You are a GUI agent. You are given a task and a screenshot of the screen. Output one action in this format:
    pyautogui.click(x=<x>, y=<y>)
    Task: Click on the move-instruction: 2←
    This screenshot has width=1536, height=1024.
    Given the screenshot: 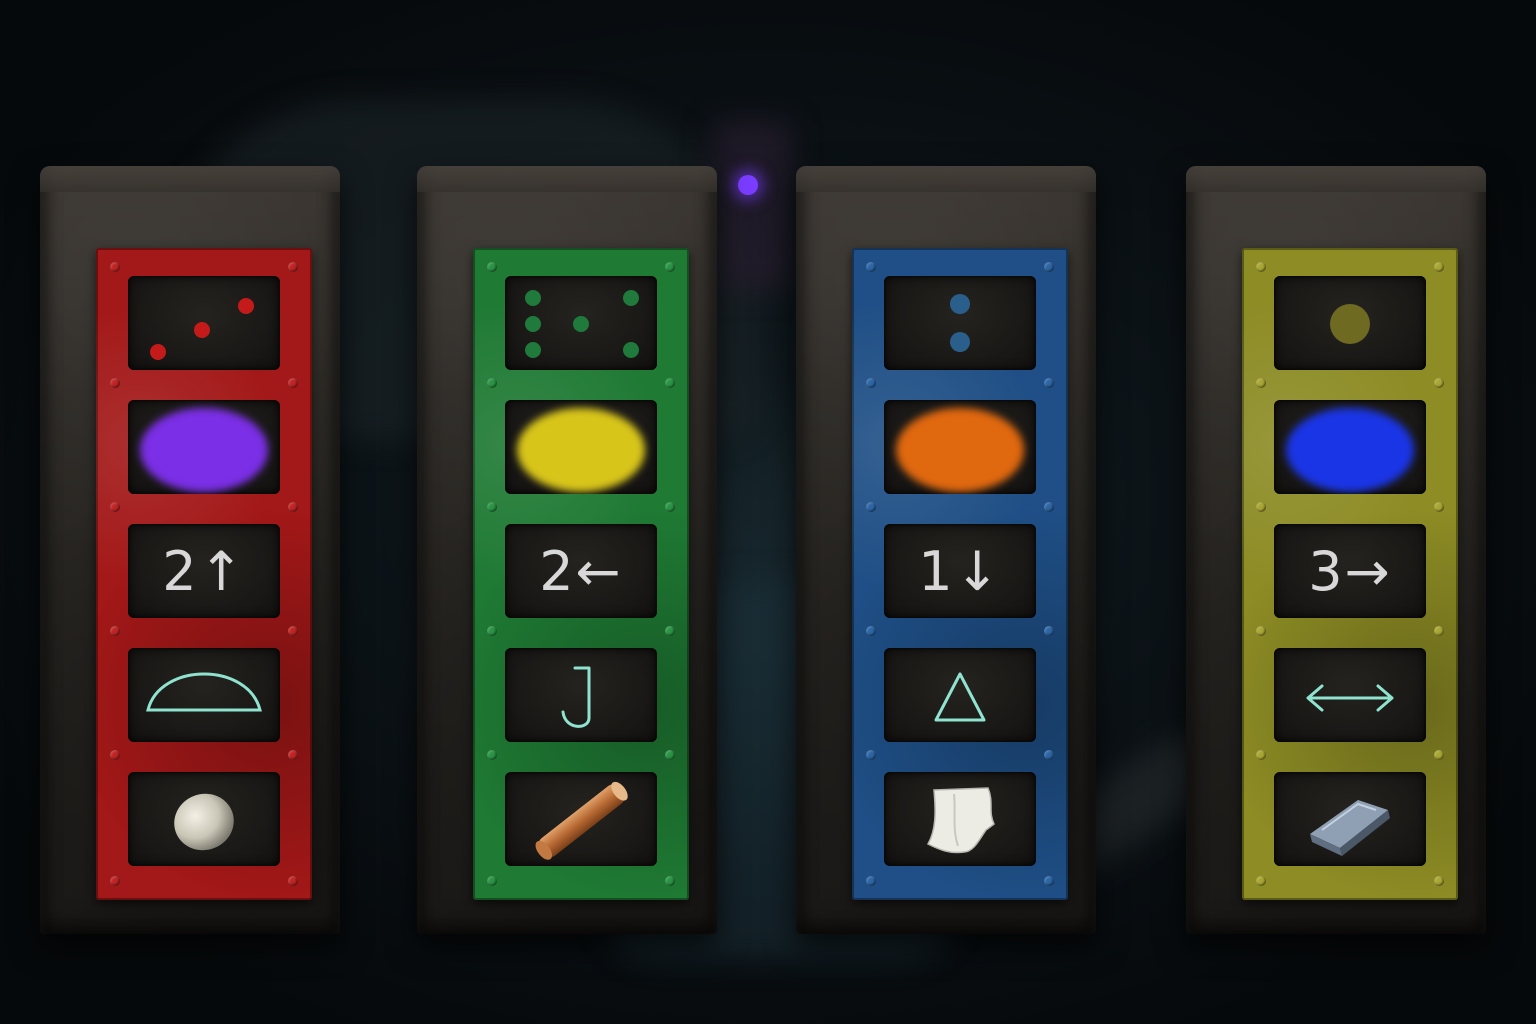 What is the action you would take?
    pyautogui.click(x=581, y=571)
    